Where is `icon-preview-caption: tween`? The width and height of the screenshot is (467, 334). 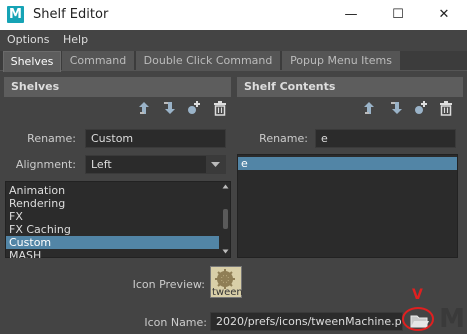 icon-preview-caption: tween is located at coordinates (227, 292).